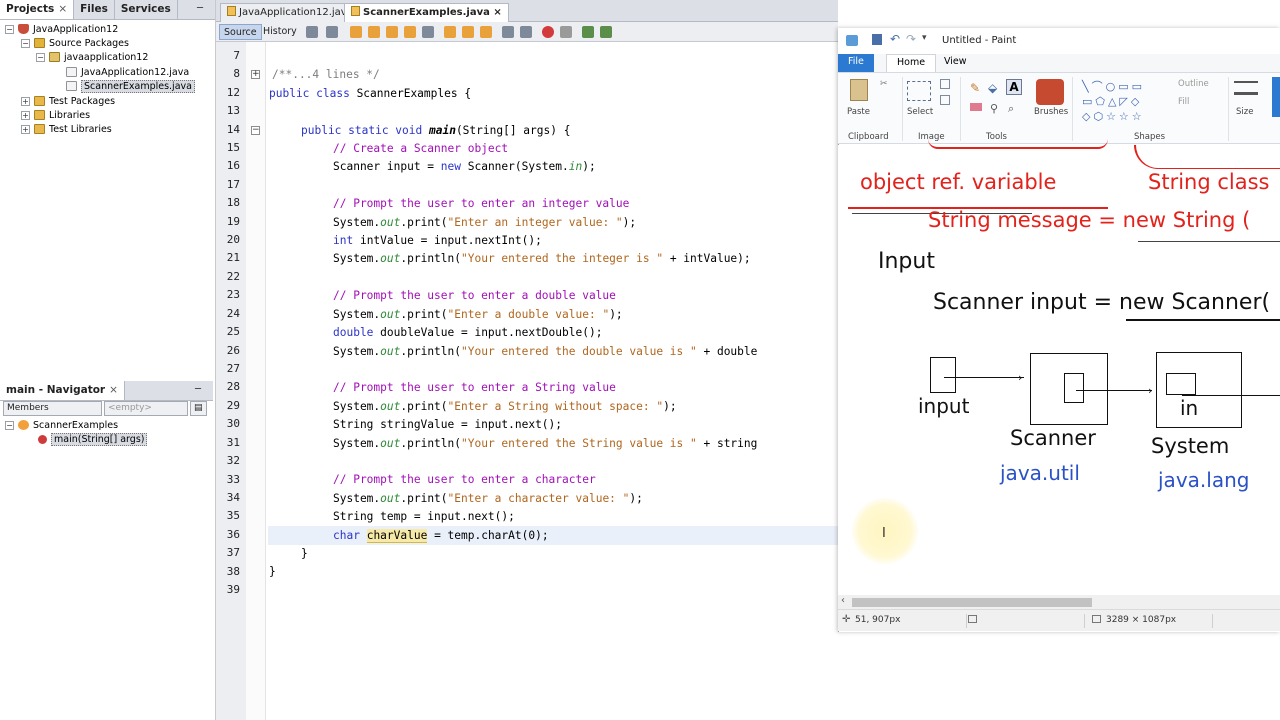 This screenshot has height=720, width=1280. What do you see at coordinates (588, 32) in the screenshot?
I see `comment-icon` at bounding box center [588, 32].